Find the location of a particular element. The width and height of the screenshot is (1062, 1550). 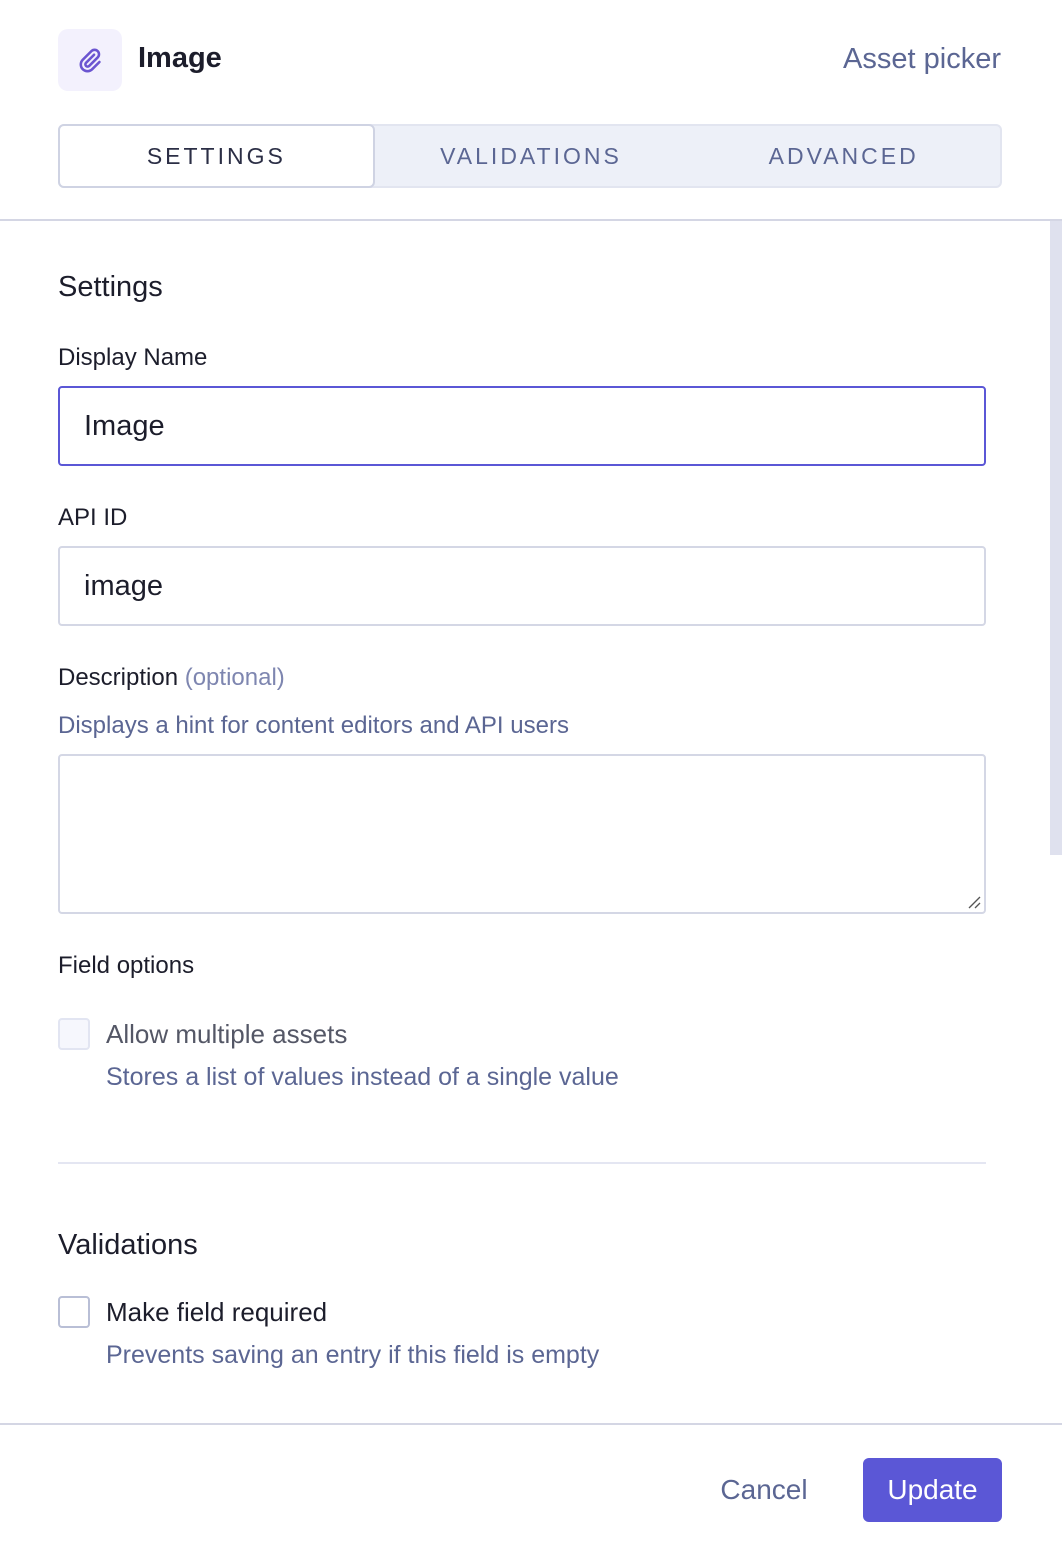

field-type-icon-box is located at coordinates (90, 60).